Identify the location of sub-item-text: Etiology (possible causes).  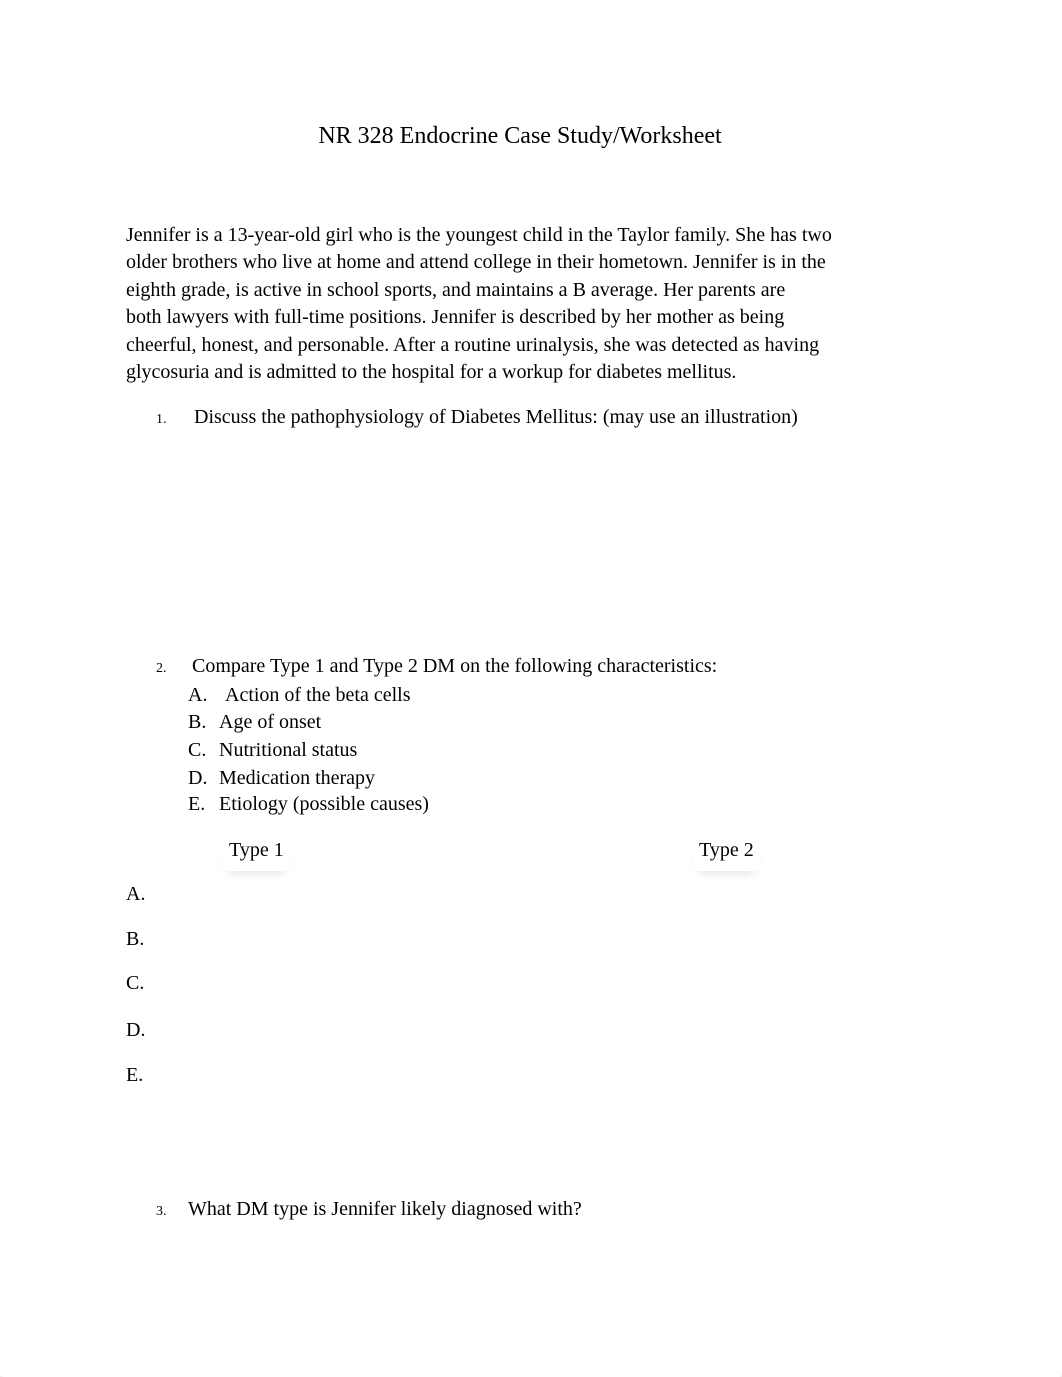
(324, 804).